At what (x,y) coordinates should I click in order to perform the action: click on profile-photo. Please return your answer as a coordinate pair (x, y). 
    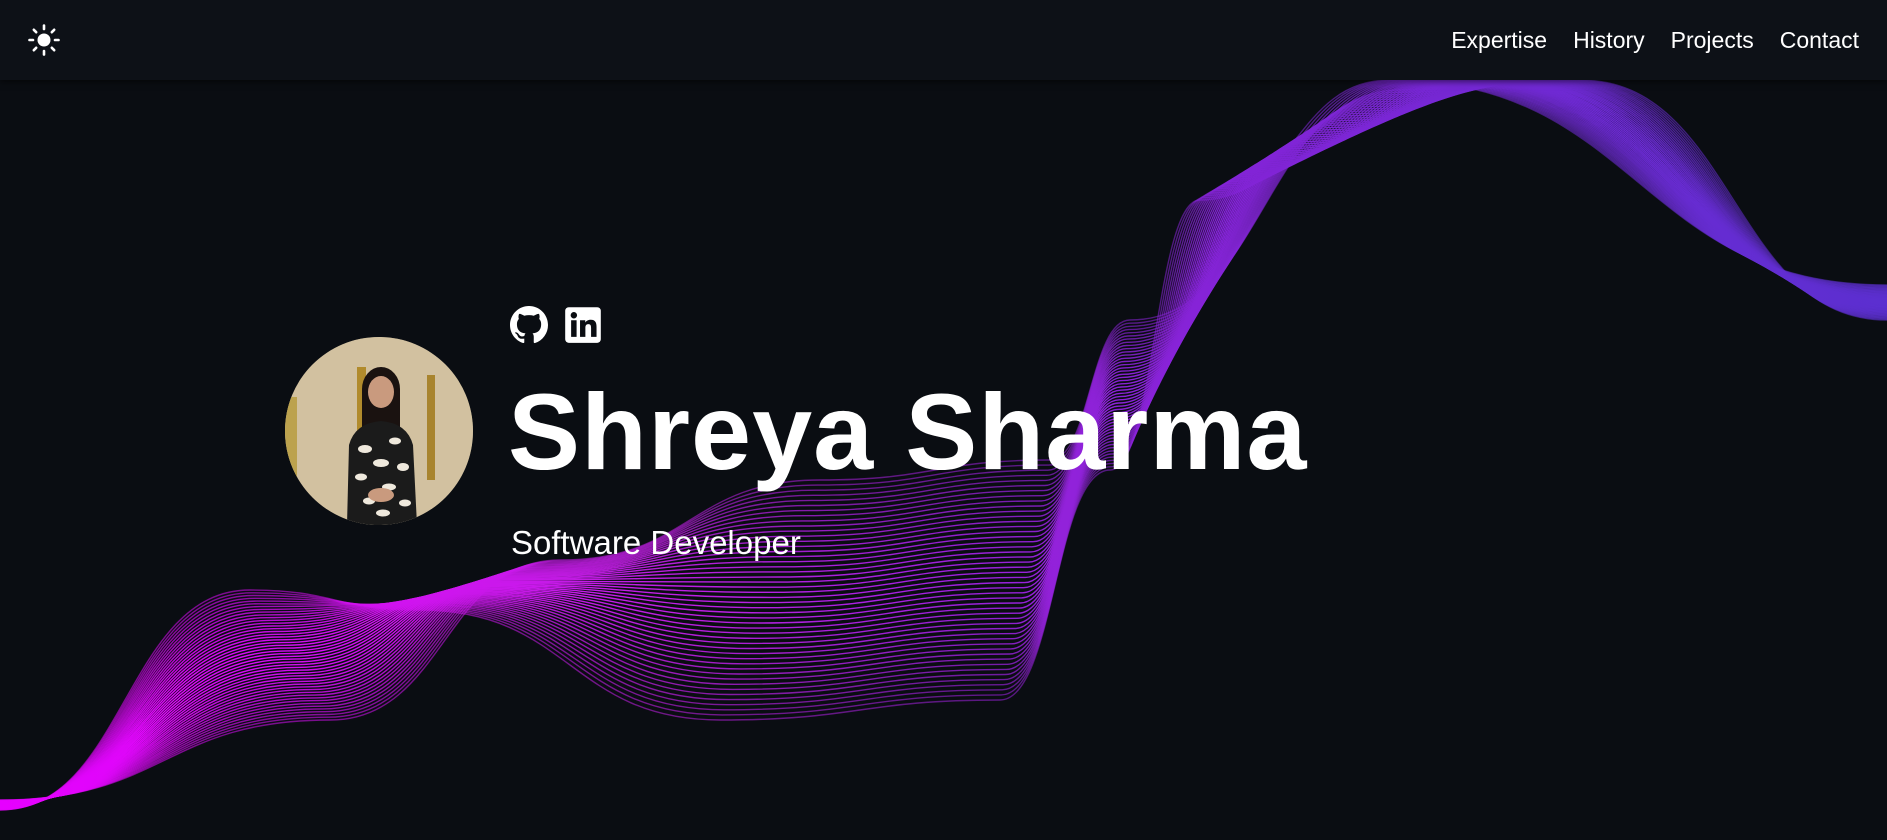
    Looking at the image, I should click on (379, 431).